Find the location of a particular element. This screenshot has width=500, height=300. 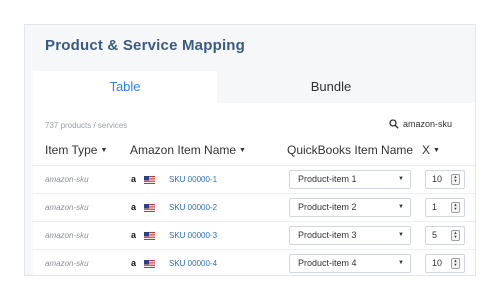

sku-link: SKU 00000-3 is located at coordinates (193, 235).